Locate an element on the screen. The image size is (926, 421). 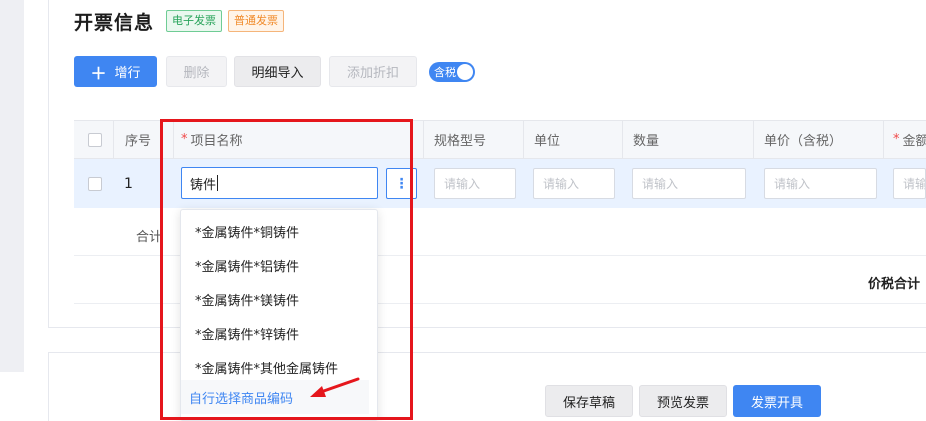
col-amount: * 金额 is located at coordinates (904, 139).